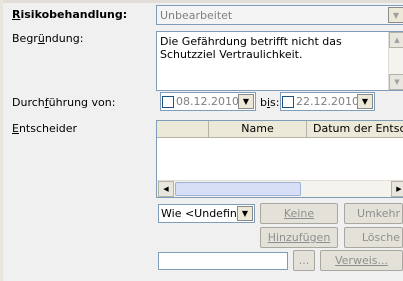 Image resolution: width=403 pixels, height=281 pixels. What do you see at coordinates (223, 261) in the screenshot?
I see `verweis-input` at bounding box center [223, 261].